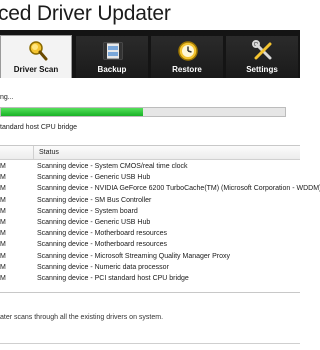  I want to click on tab-backup: Backup, so click(112, 57).